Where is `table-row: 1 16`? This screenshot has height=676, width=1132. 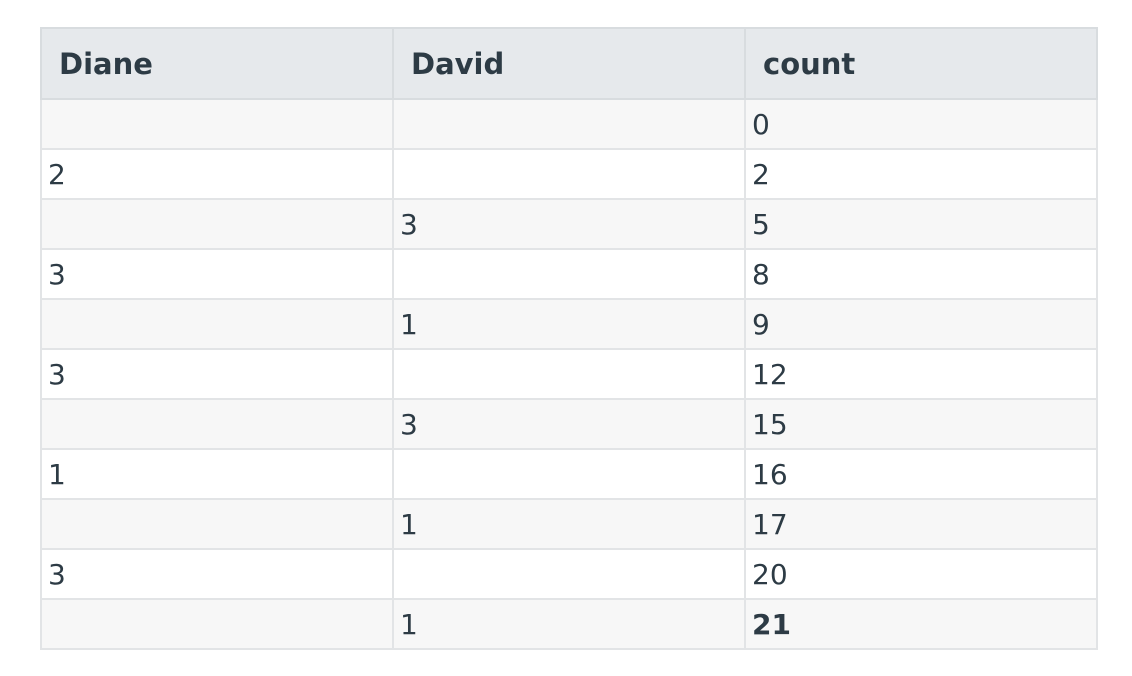
table-row: 1 16 is located at coordinates (569, 474).